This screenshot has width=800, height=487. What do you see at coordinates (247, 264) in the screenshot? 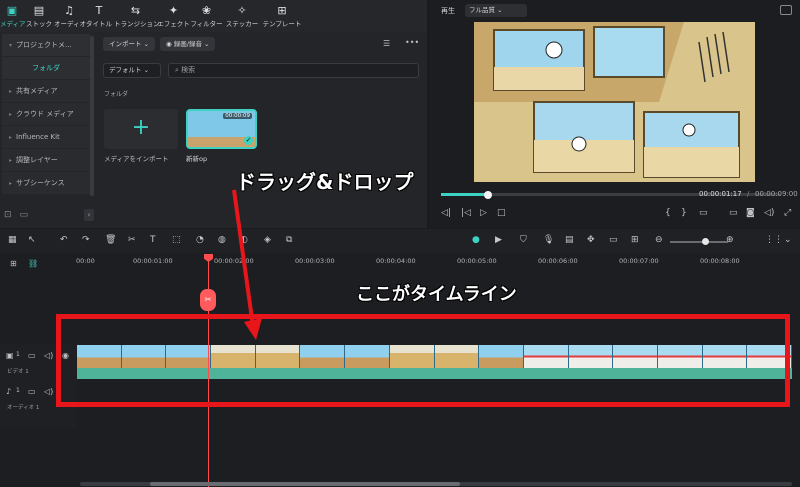
I see `drag-arrow` at bounding box center [247, 264].